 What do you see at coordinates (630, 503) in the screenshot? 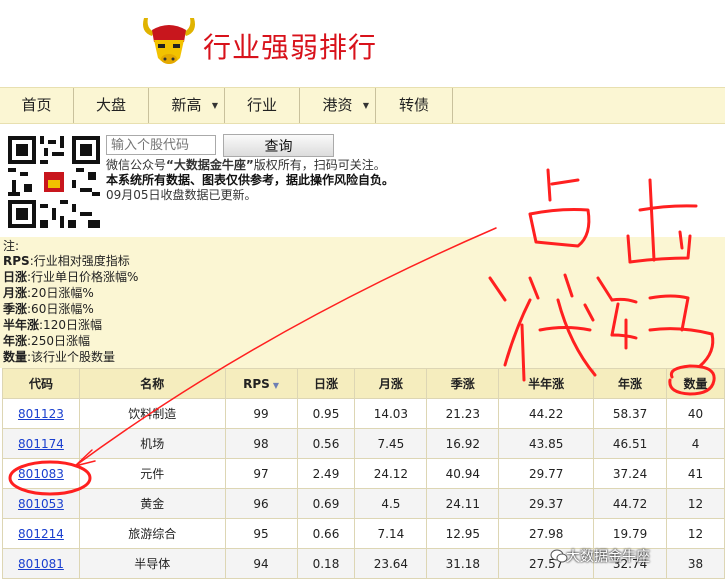
I see `year-change-cell: 44.72` at bounding box center [630, 503].